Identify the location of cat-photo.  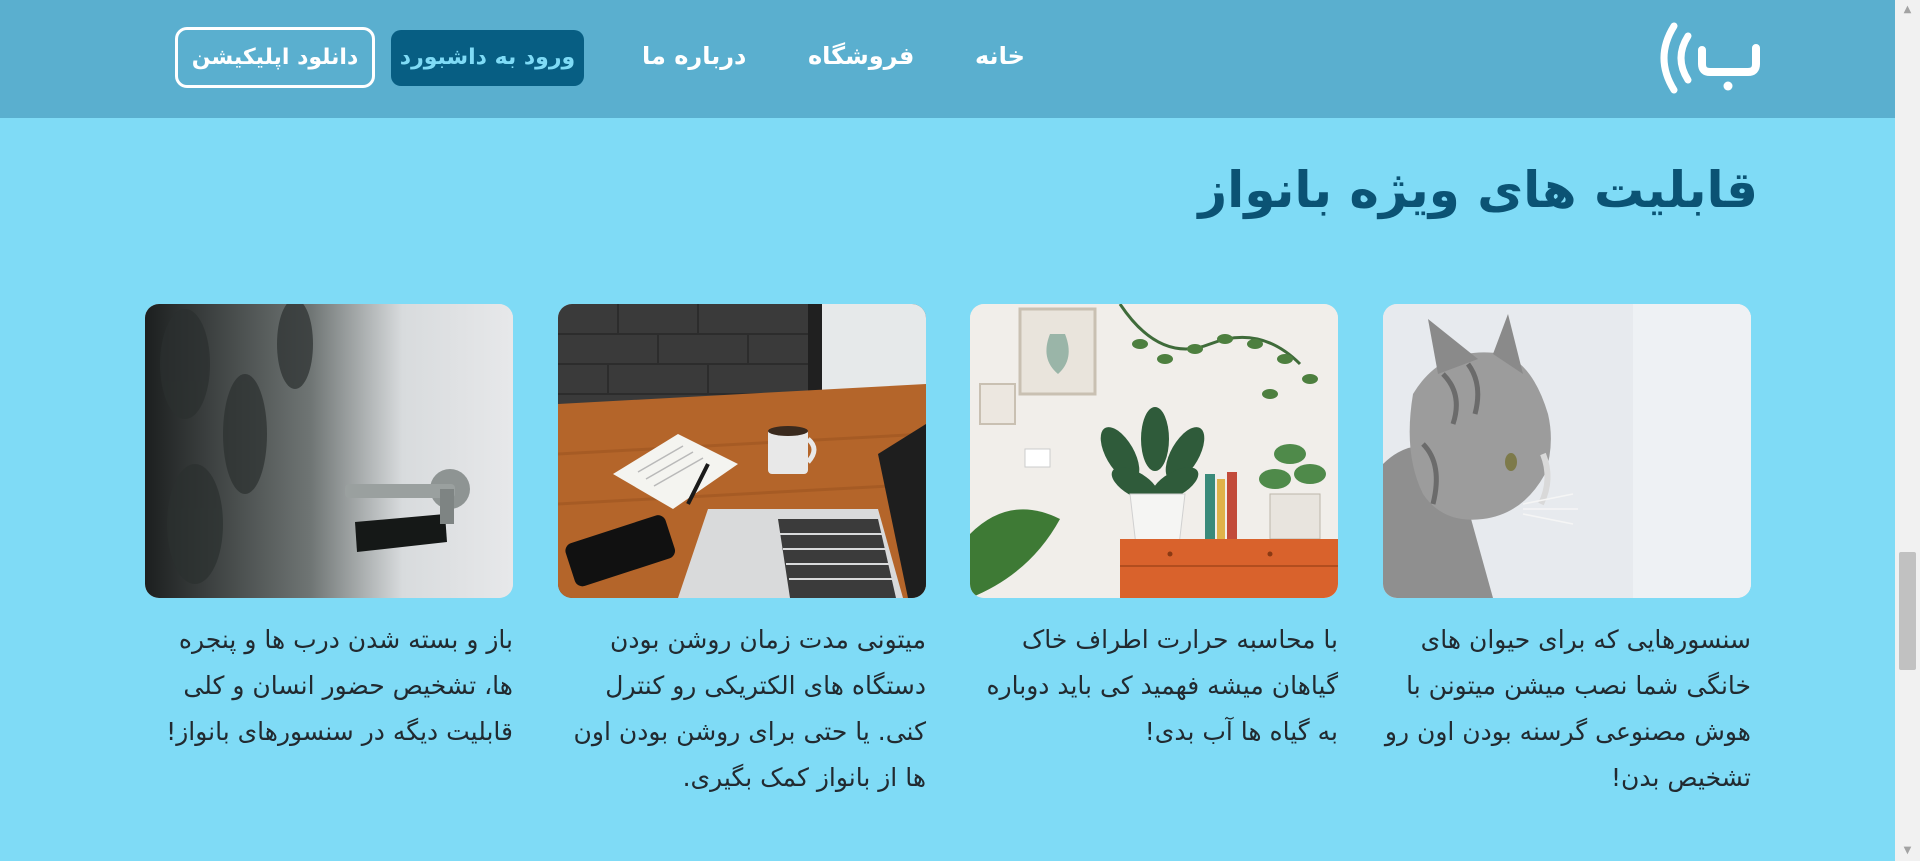
(1567, 451).